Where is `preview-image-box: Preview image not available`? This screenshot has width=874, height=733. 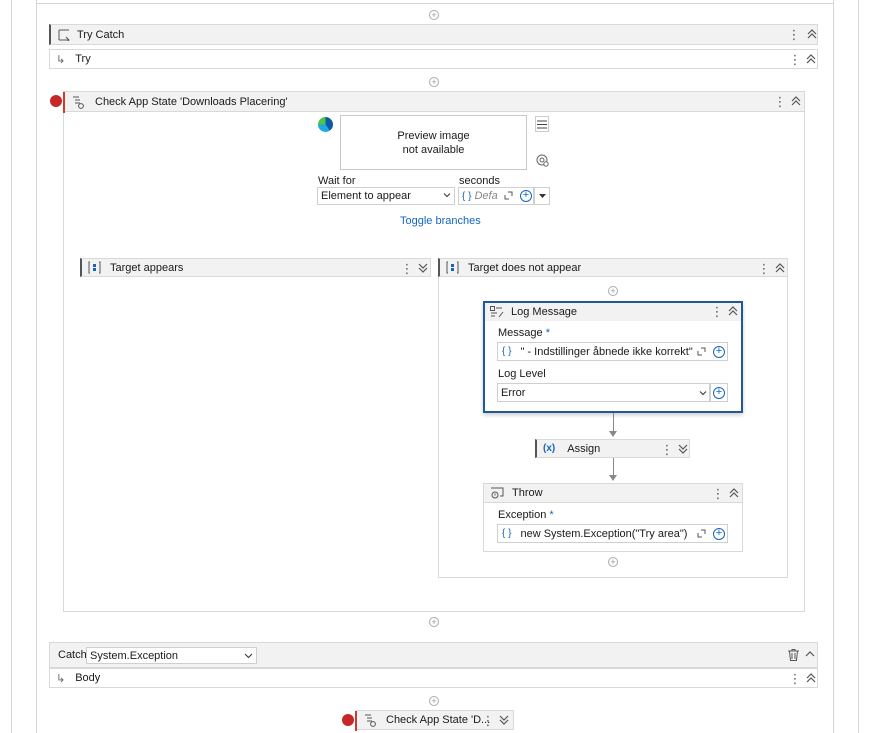
preview-image-box: Preview image not available is located at coordinates (433, 142).